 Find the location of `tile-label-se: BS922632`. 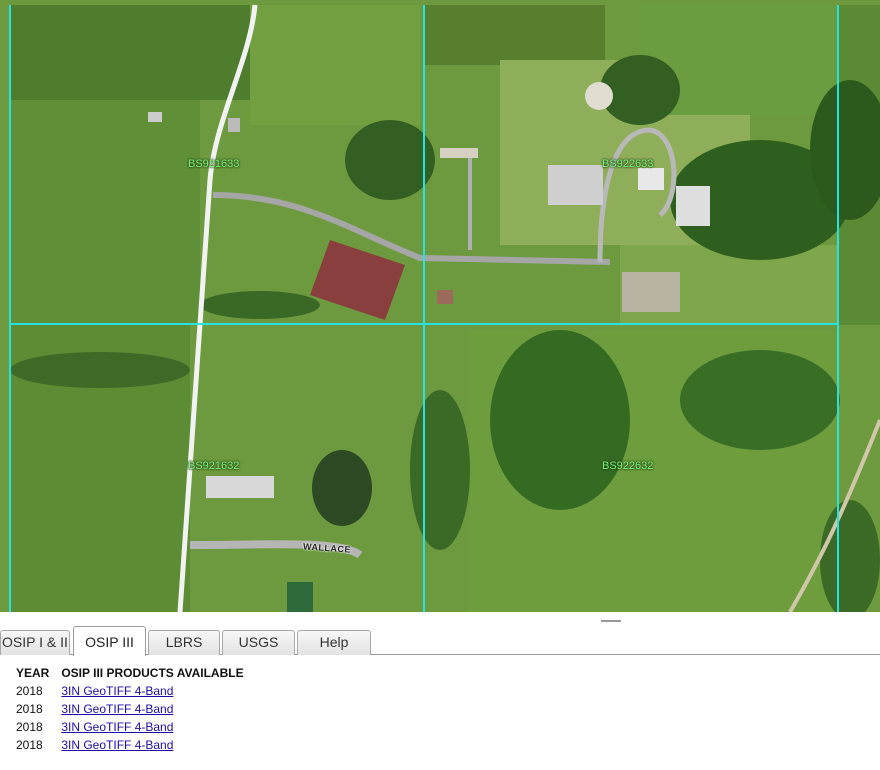

tile-label-se: BS922632 is located at coordinates (628, 466).